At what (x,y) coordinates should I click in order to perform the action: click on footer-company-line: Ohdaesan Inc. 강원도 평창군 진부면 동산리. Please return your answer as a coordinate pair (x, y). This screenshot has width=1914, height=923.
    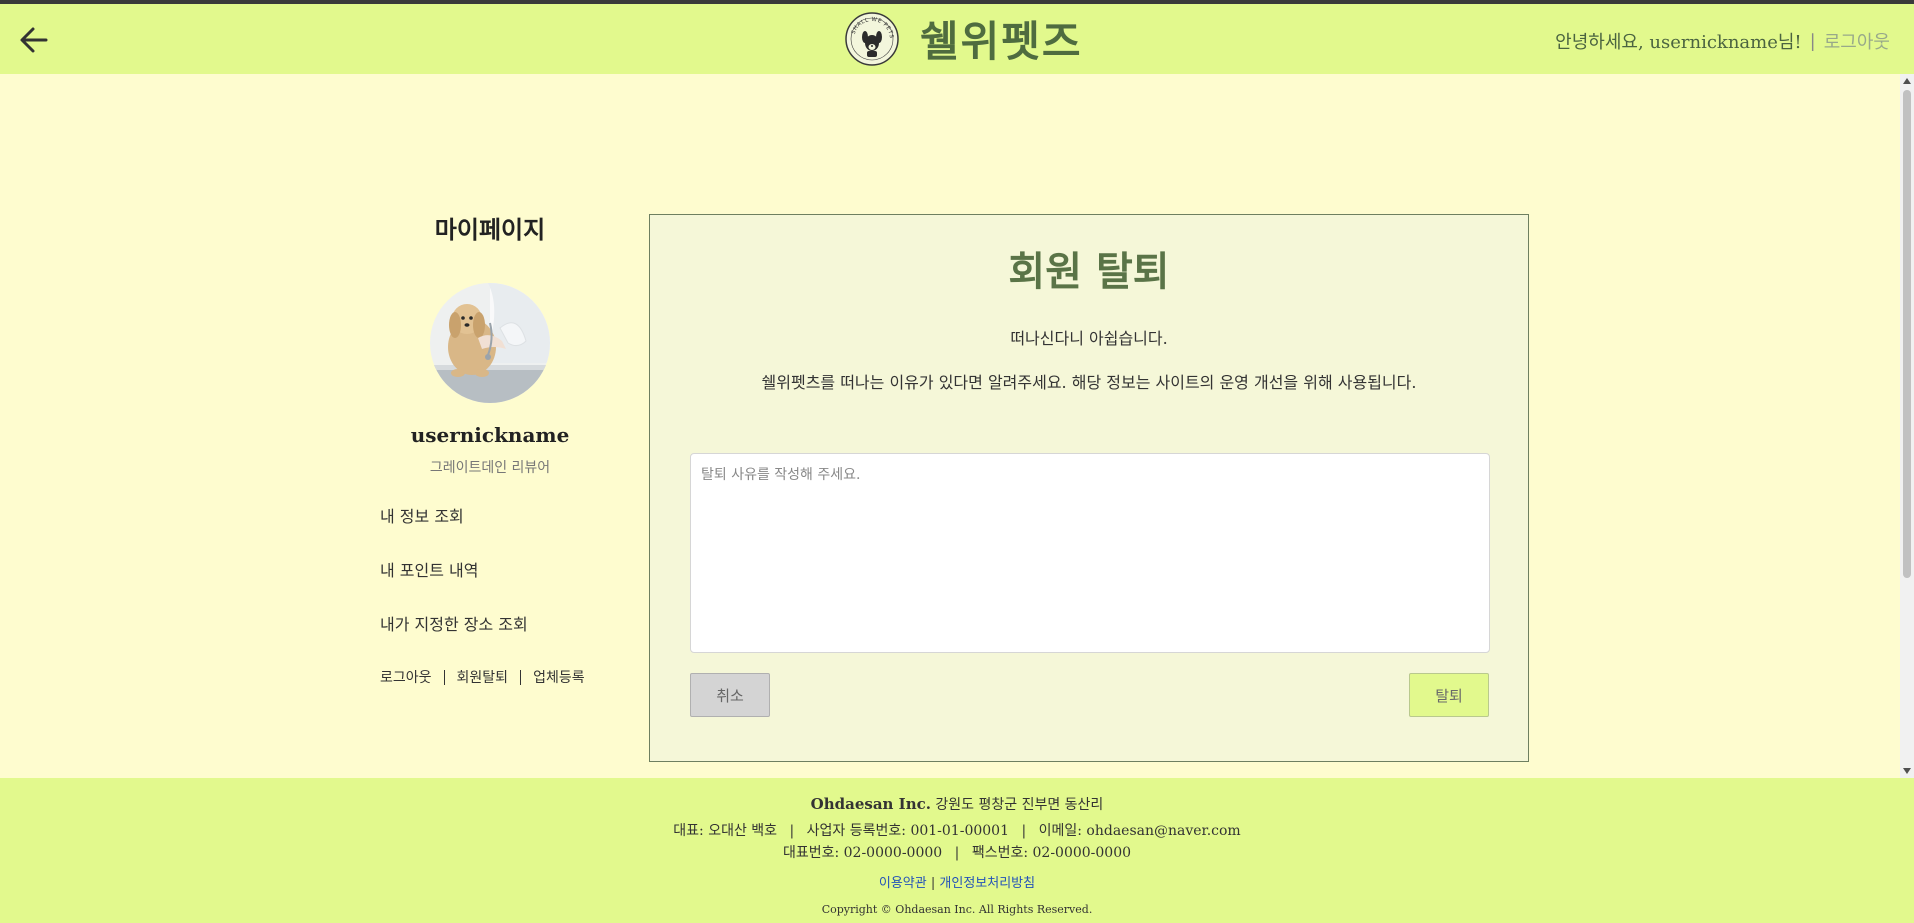
    Looking at the image, I should click on (957, 804).